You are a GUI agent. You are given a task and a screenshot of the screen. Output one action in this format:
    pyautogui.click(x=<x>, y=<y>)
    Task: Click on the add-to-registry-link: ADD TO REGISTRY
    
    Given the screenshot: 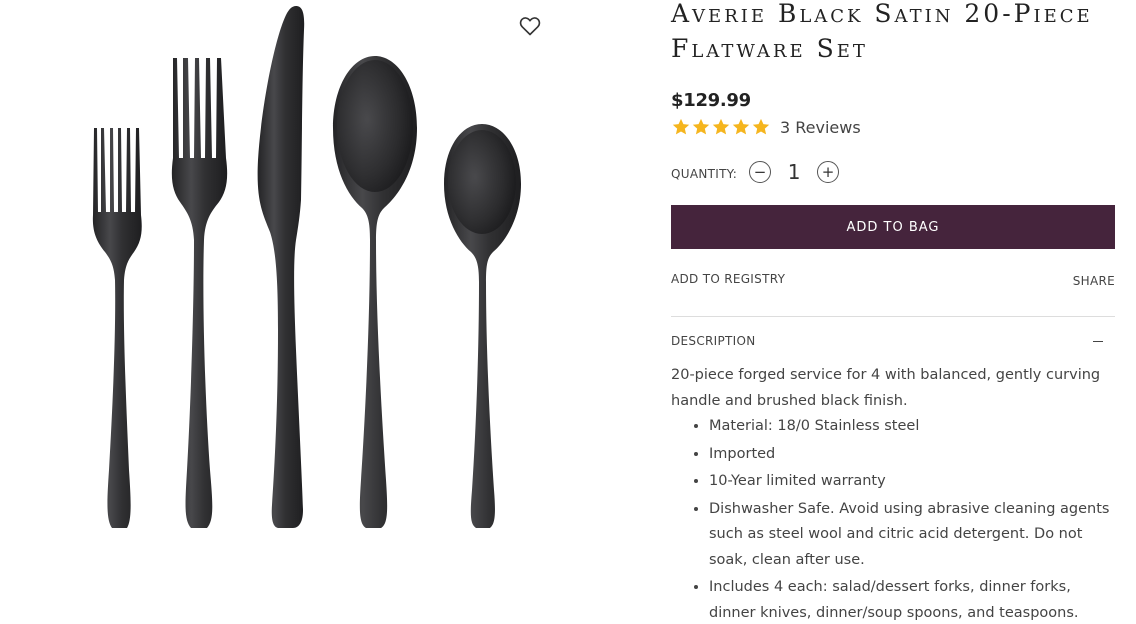 What is the action you would take?
    pyautogui.click(x=728, y=279)
    